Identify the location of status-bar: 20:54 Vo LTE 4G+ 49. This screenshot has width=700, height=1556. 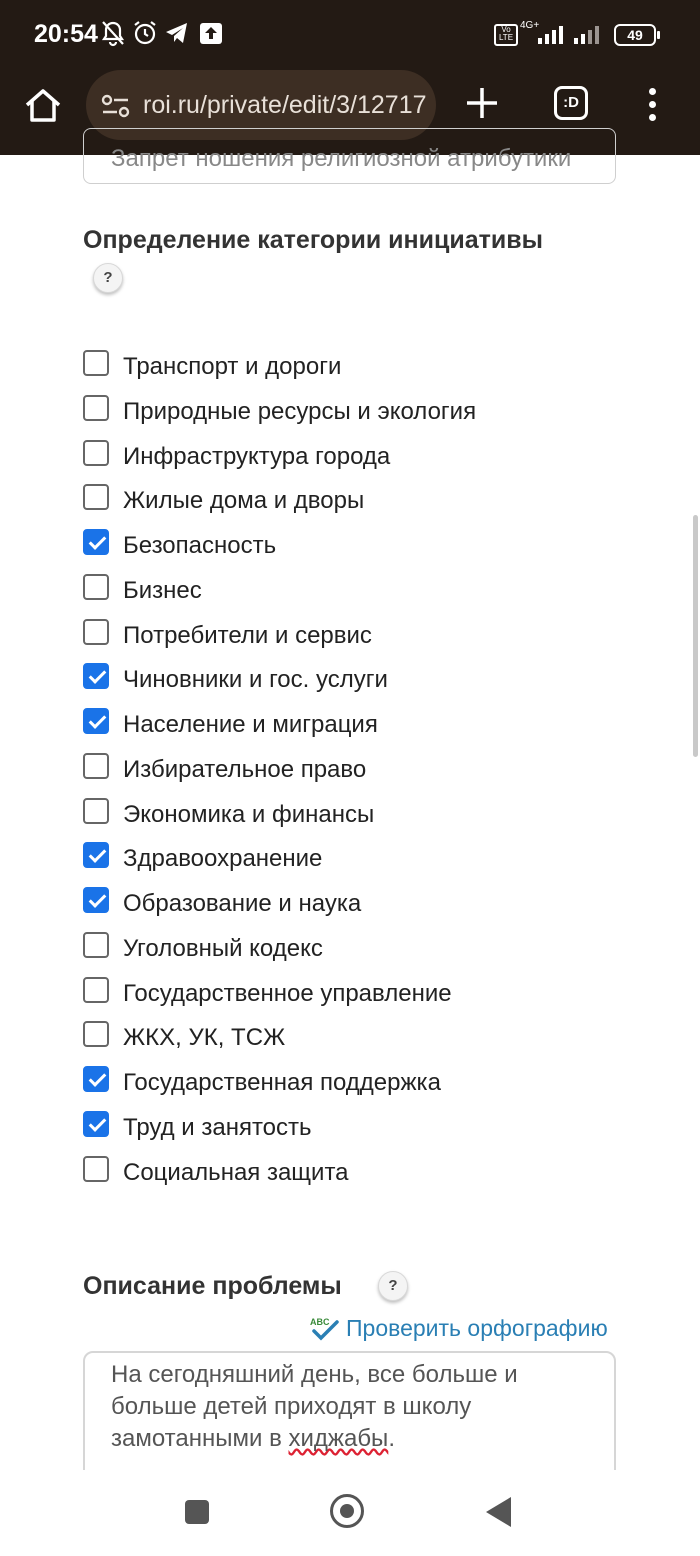
(350, 34).